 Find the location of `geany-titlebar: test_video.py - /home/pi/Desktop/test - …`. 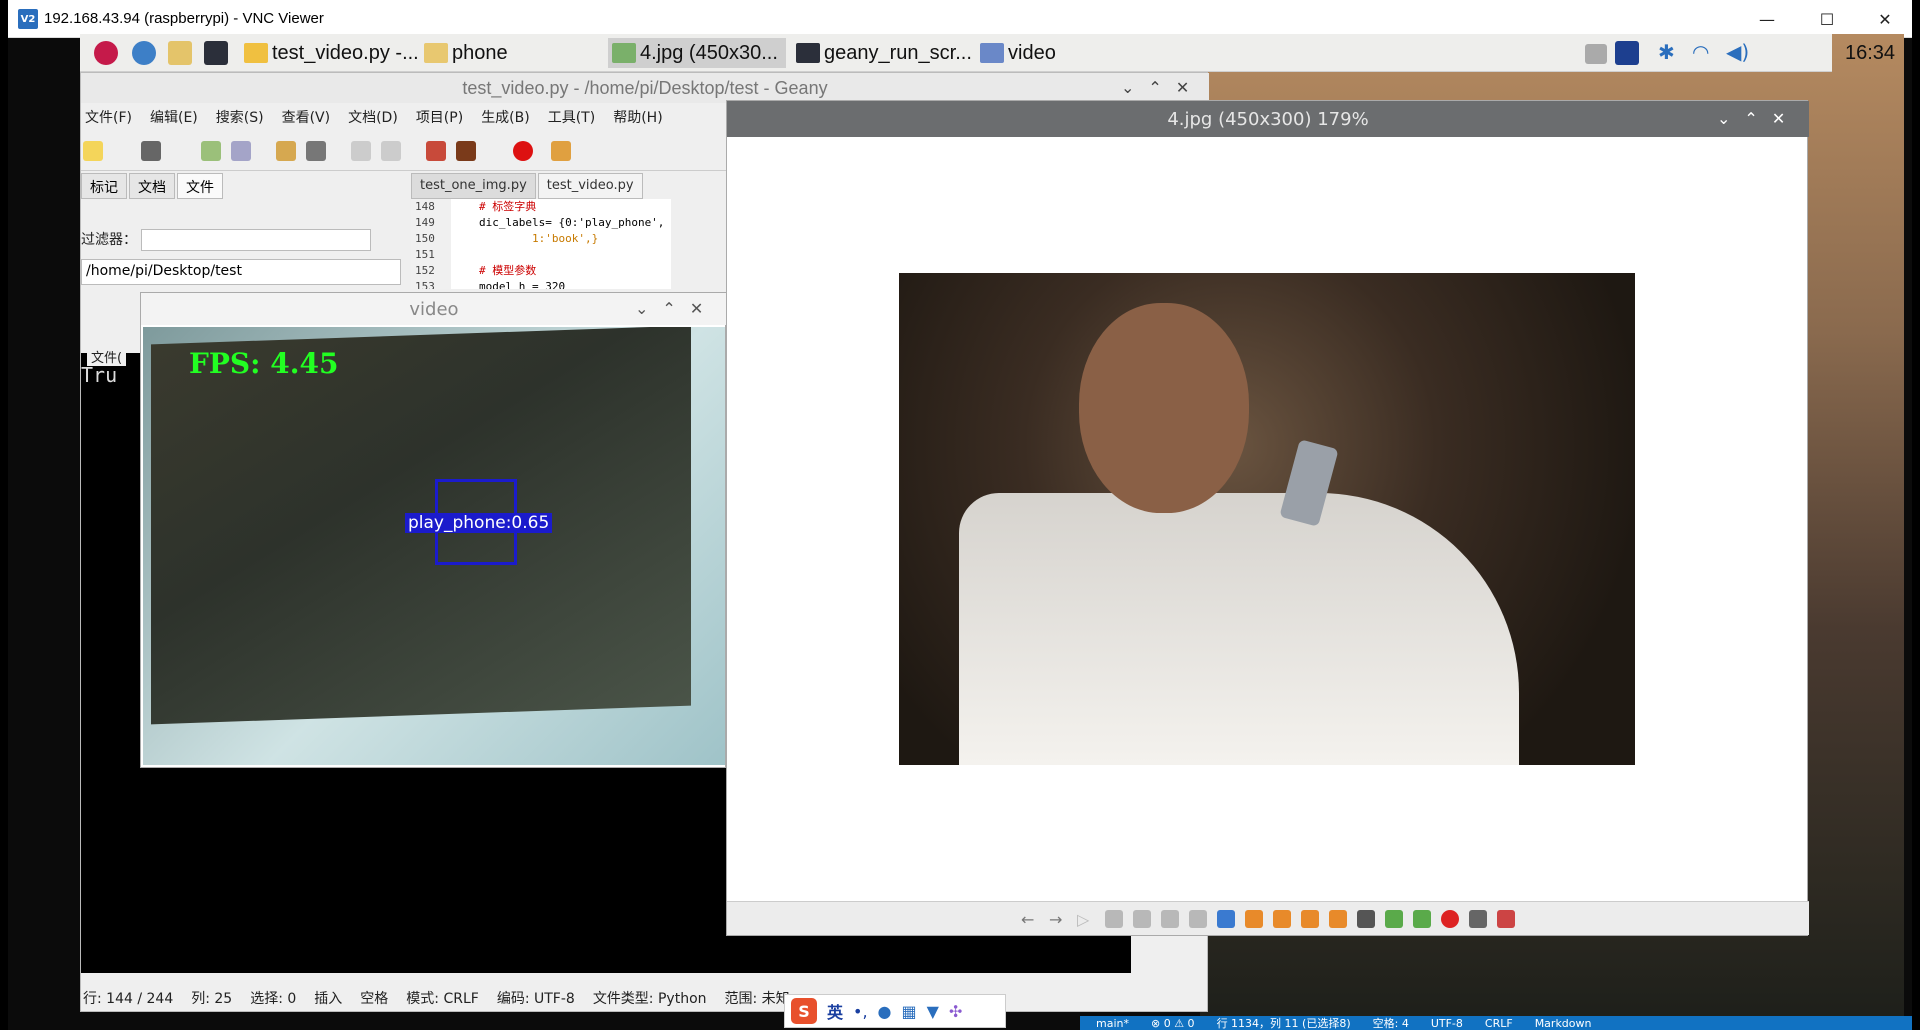

geany-titlebar: test_video.py - /home/pi/Desktop/test - … is located at coordinates (645, 88).